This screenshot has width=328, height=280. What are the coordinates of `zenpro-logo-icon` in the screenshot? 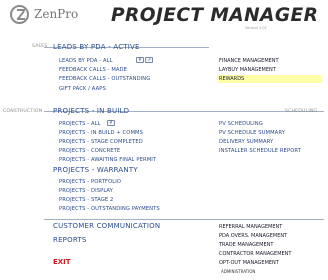 It's located at (19, 14).